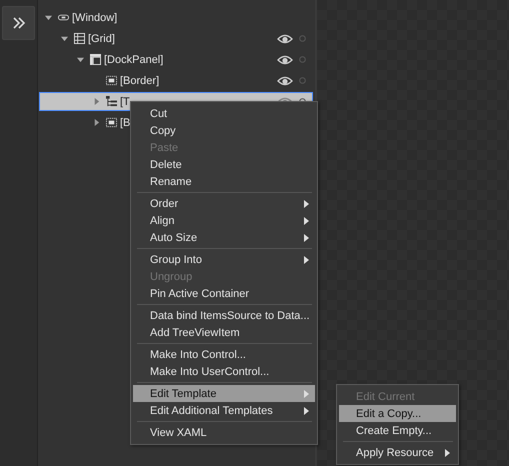  I want to click on tree-item-label: [Window], so click(95, 18).